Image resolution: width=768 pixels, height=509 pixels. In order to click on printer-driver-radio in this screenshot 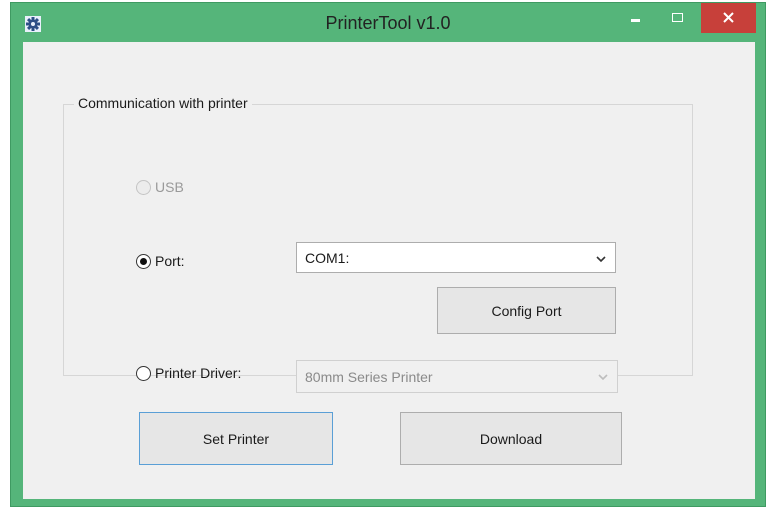, I will do `click(143, 373)`.